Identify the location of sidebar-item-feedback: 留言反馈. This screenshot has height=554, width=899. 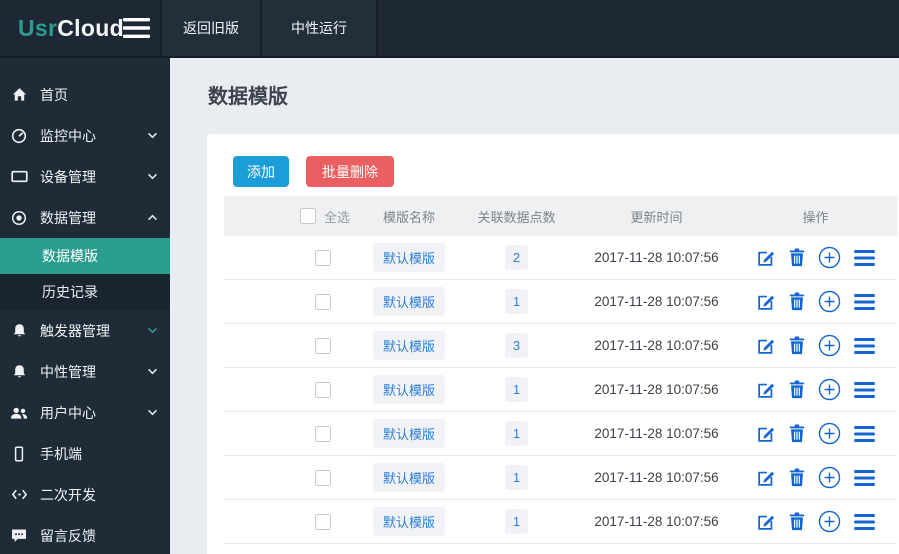
(85, 534).